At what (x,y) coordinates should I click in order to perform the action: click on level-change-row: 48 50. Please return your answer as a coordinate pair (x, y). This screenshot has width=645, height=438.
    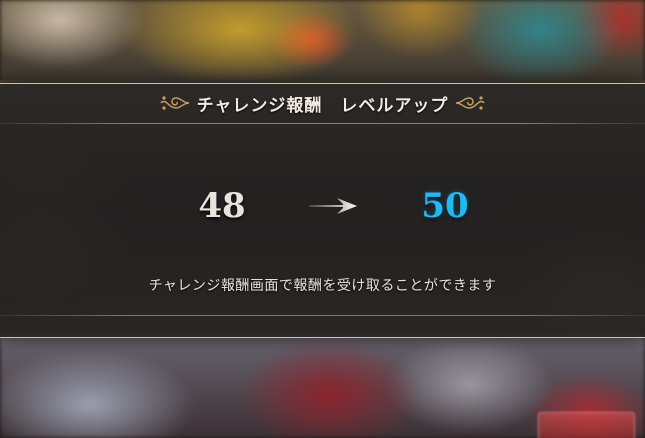
    Looking at the image, I should click on (322, 206).